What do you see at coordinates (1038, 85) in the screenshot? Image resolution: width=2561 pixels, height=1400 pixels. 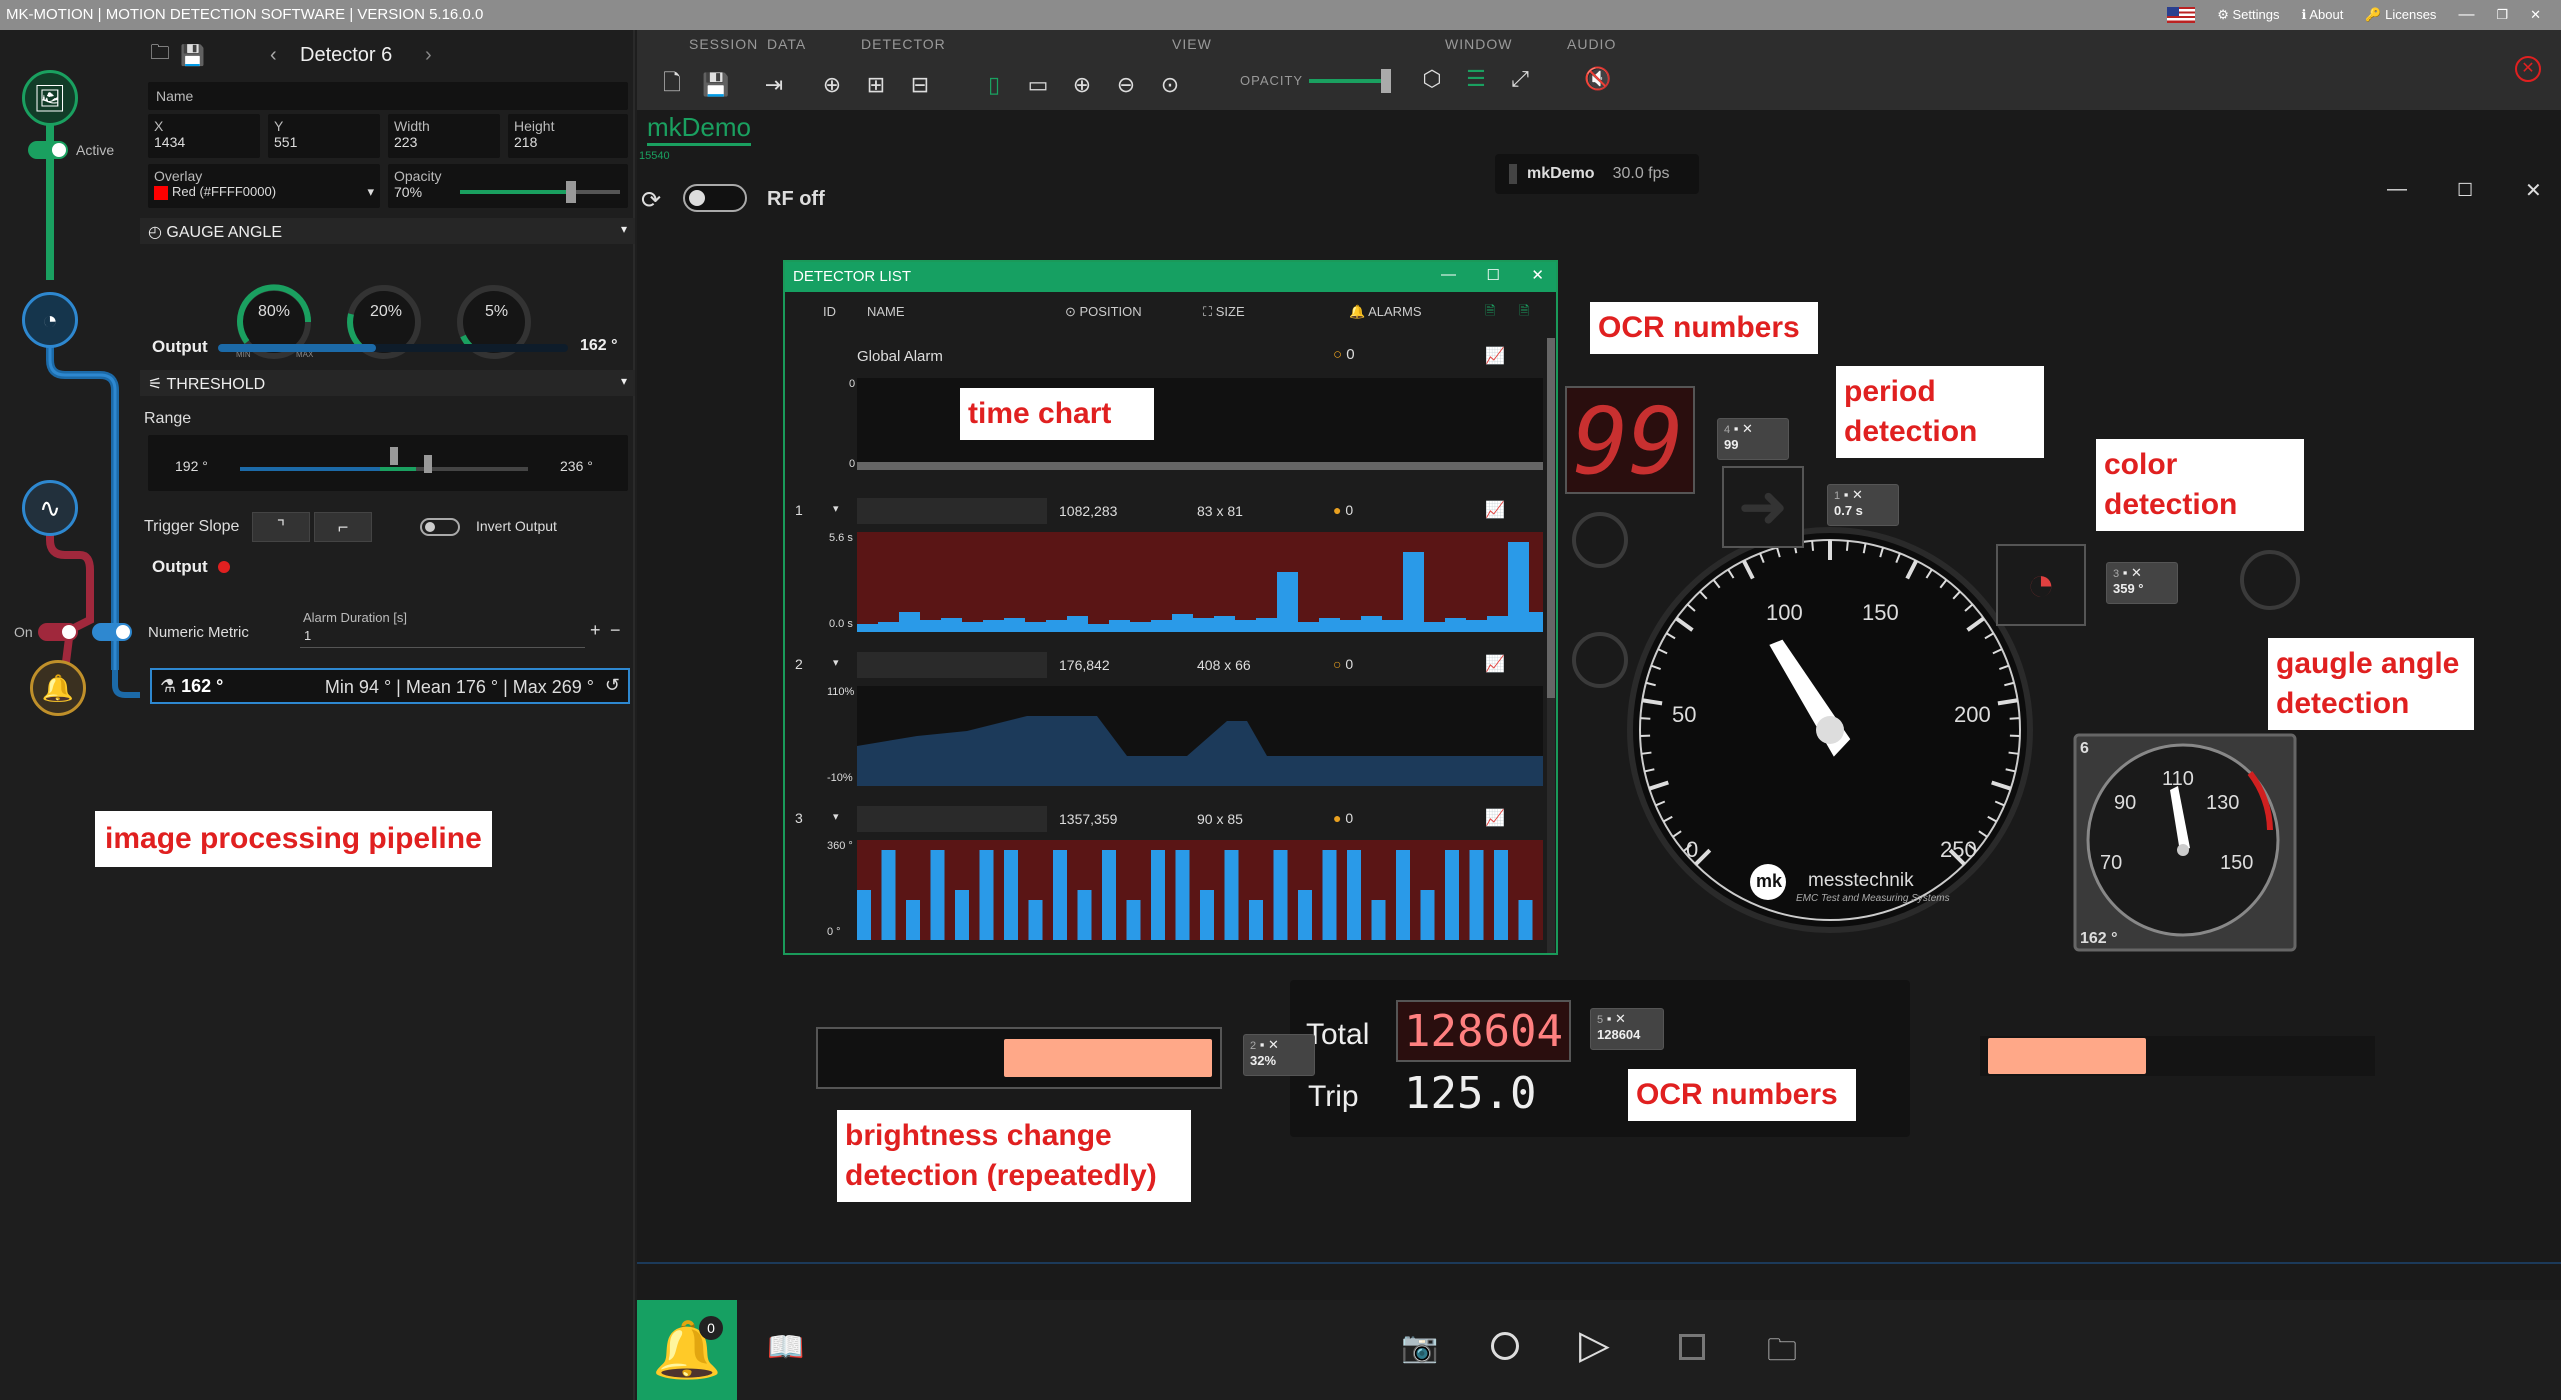 I see `frame-view-icon: ▭` at bounding box center [1038, 85].